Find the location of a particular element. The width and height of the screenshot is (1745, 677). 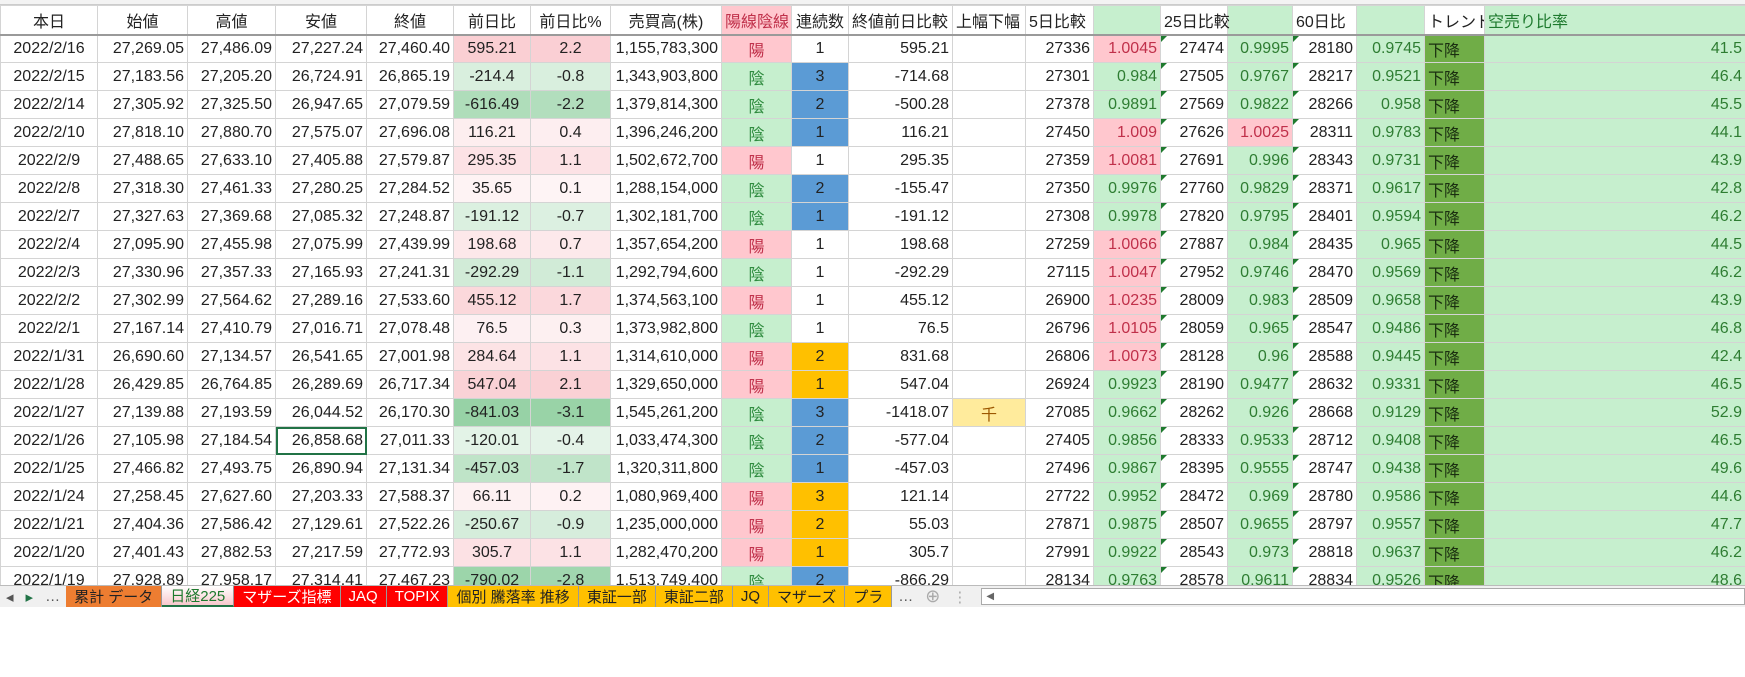

column-header: 5日比較 is located at coordinates (1059, 20).